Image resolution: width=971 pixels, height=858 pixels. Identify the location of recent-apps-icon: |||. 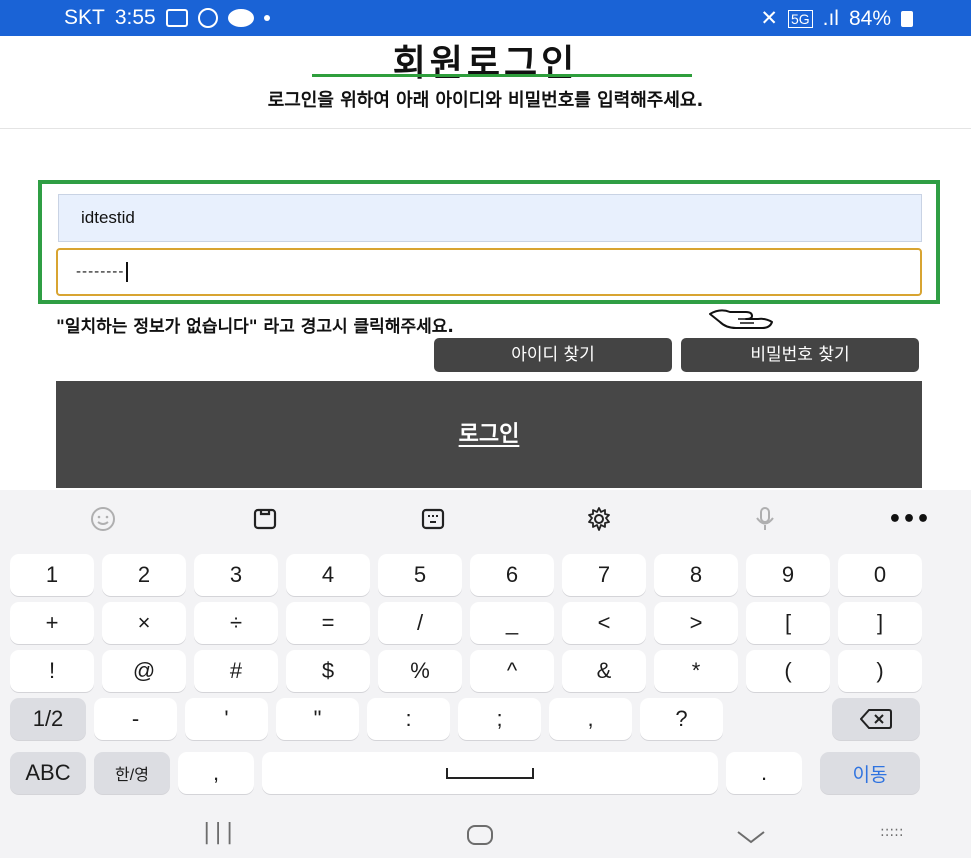
(220, 832).